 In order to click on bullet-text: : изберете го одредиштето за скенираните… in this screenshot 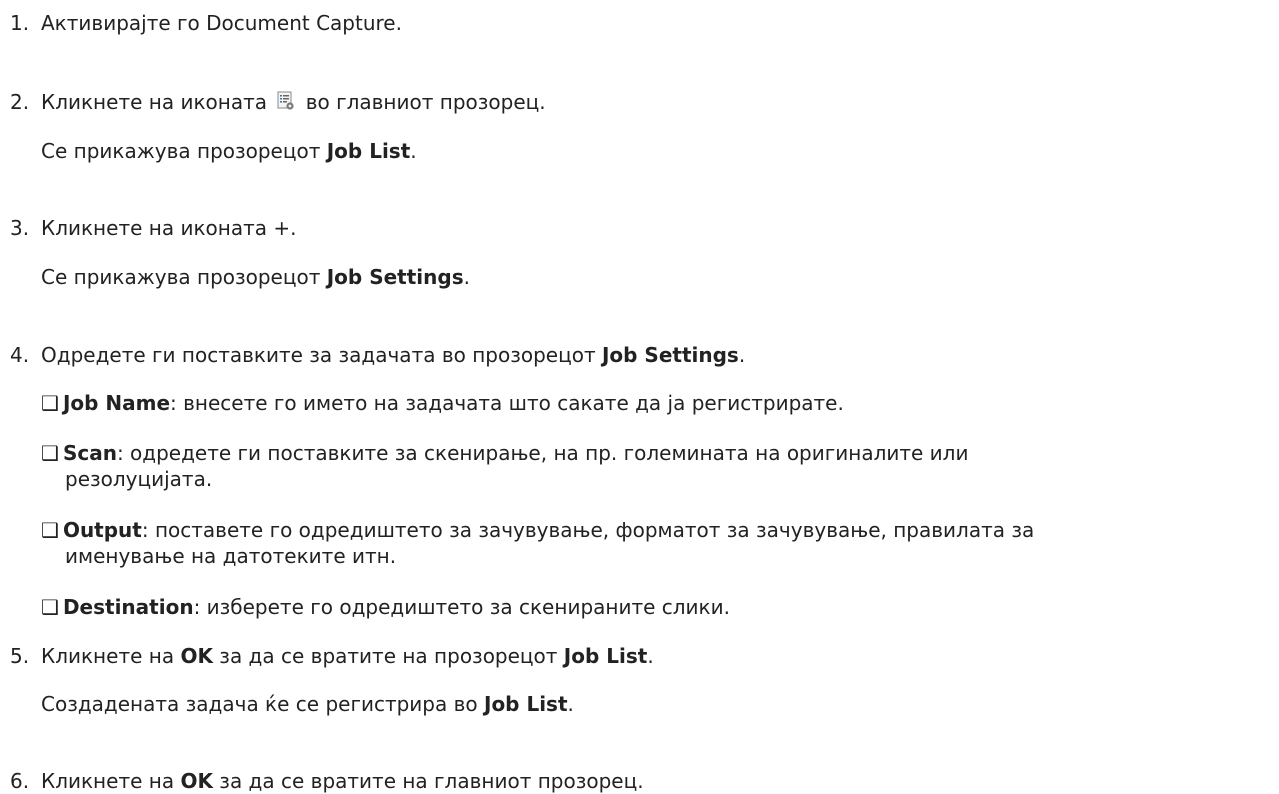, I will do `click(461, 607)`.